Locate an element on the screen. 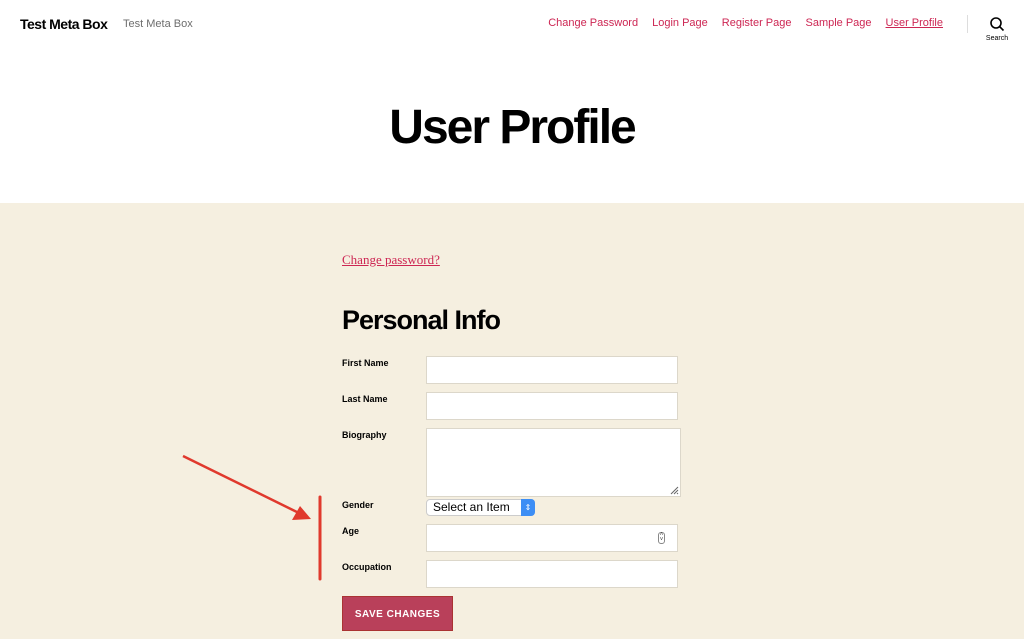 This screenshot has width=1024, height=639. annotation-arrow-head is located at coordinates (301, 513).